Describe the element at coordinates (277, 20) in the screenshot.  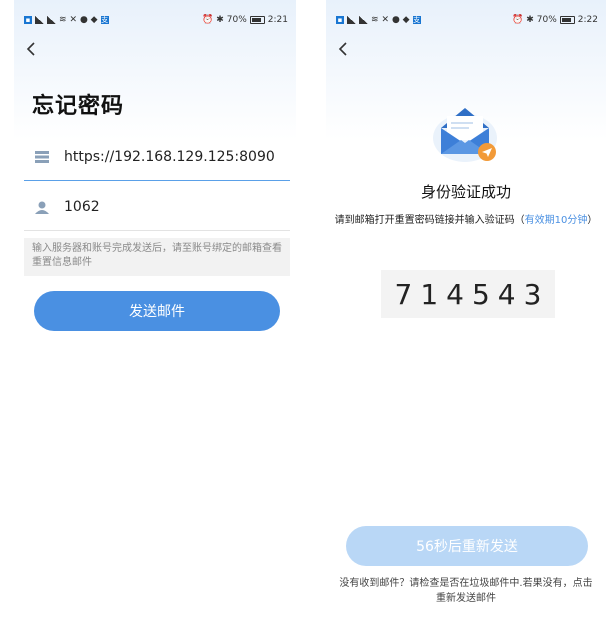
I see `clock-time: 2:21` at that location.